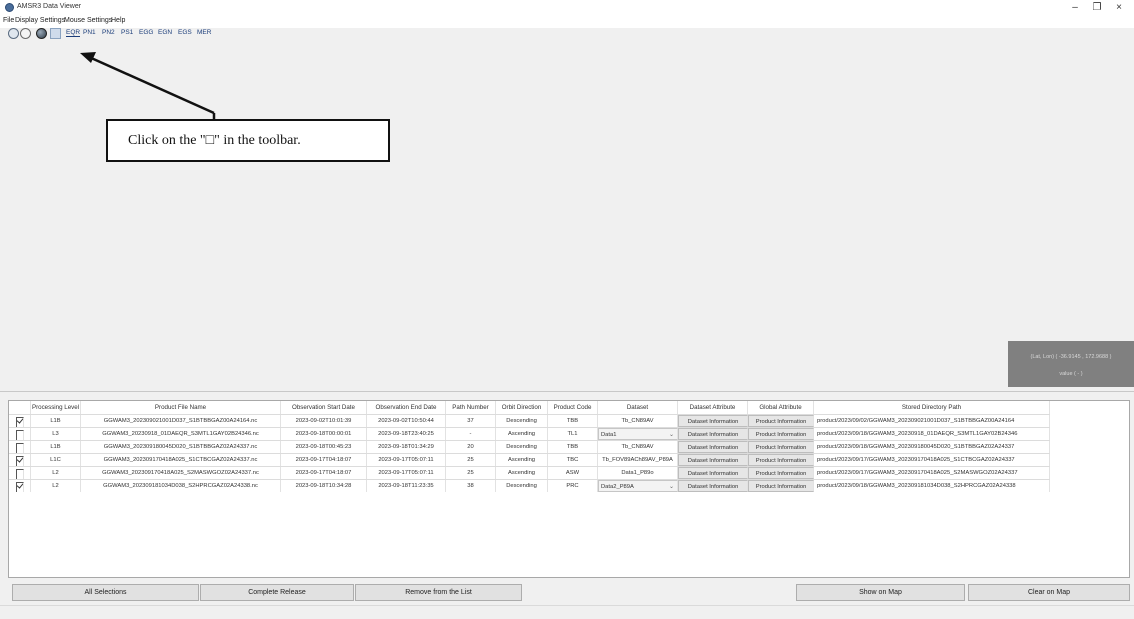 The height and width of the screenshot is (619, 1134). What do you see at coordinates (638, 434) in the screenshot?
I see `dataset-dropdown: Data1 ⌄` at bounding box center [638, 434].